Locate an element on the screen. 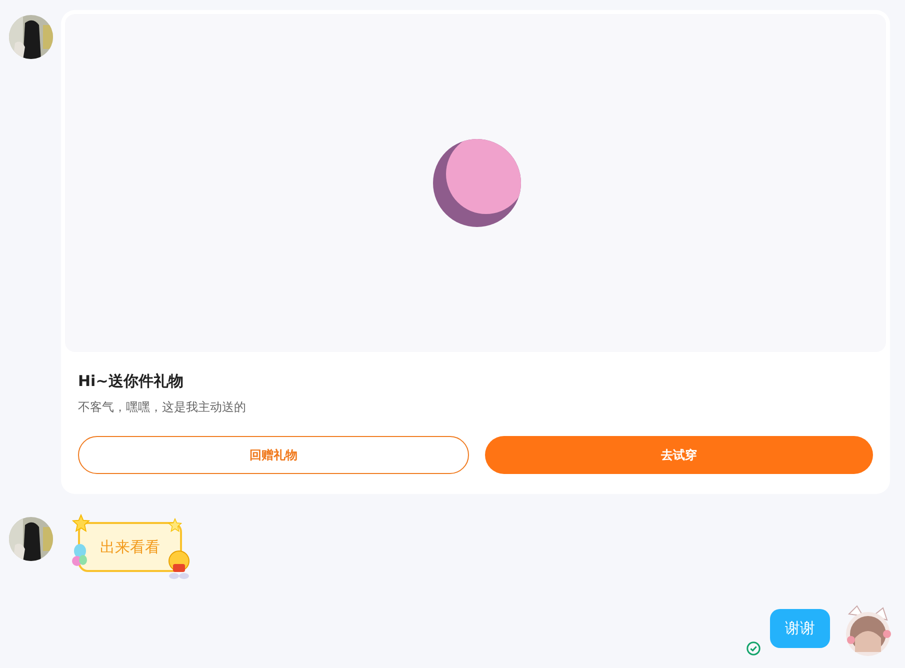  try-on-button: 去试穿 is located at coordinates (678, 455).